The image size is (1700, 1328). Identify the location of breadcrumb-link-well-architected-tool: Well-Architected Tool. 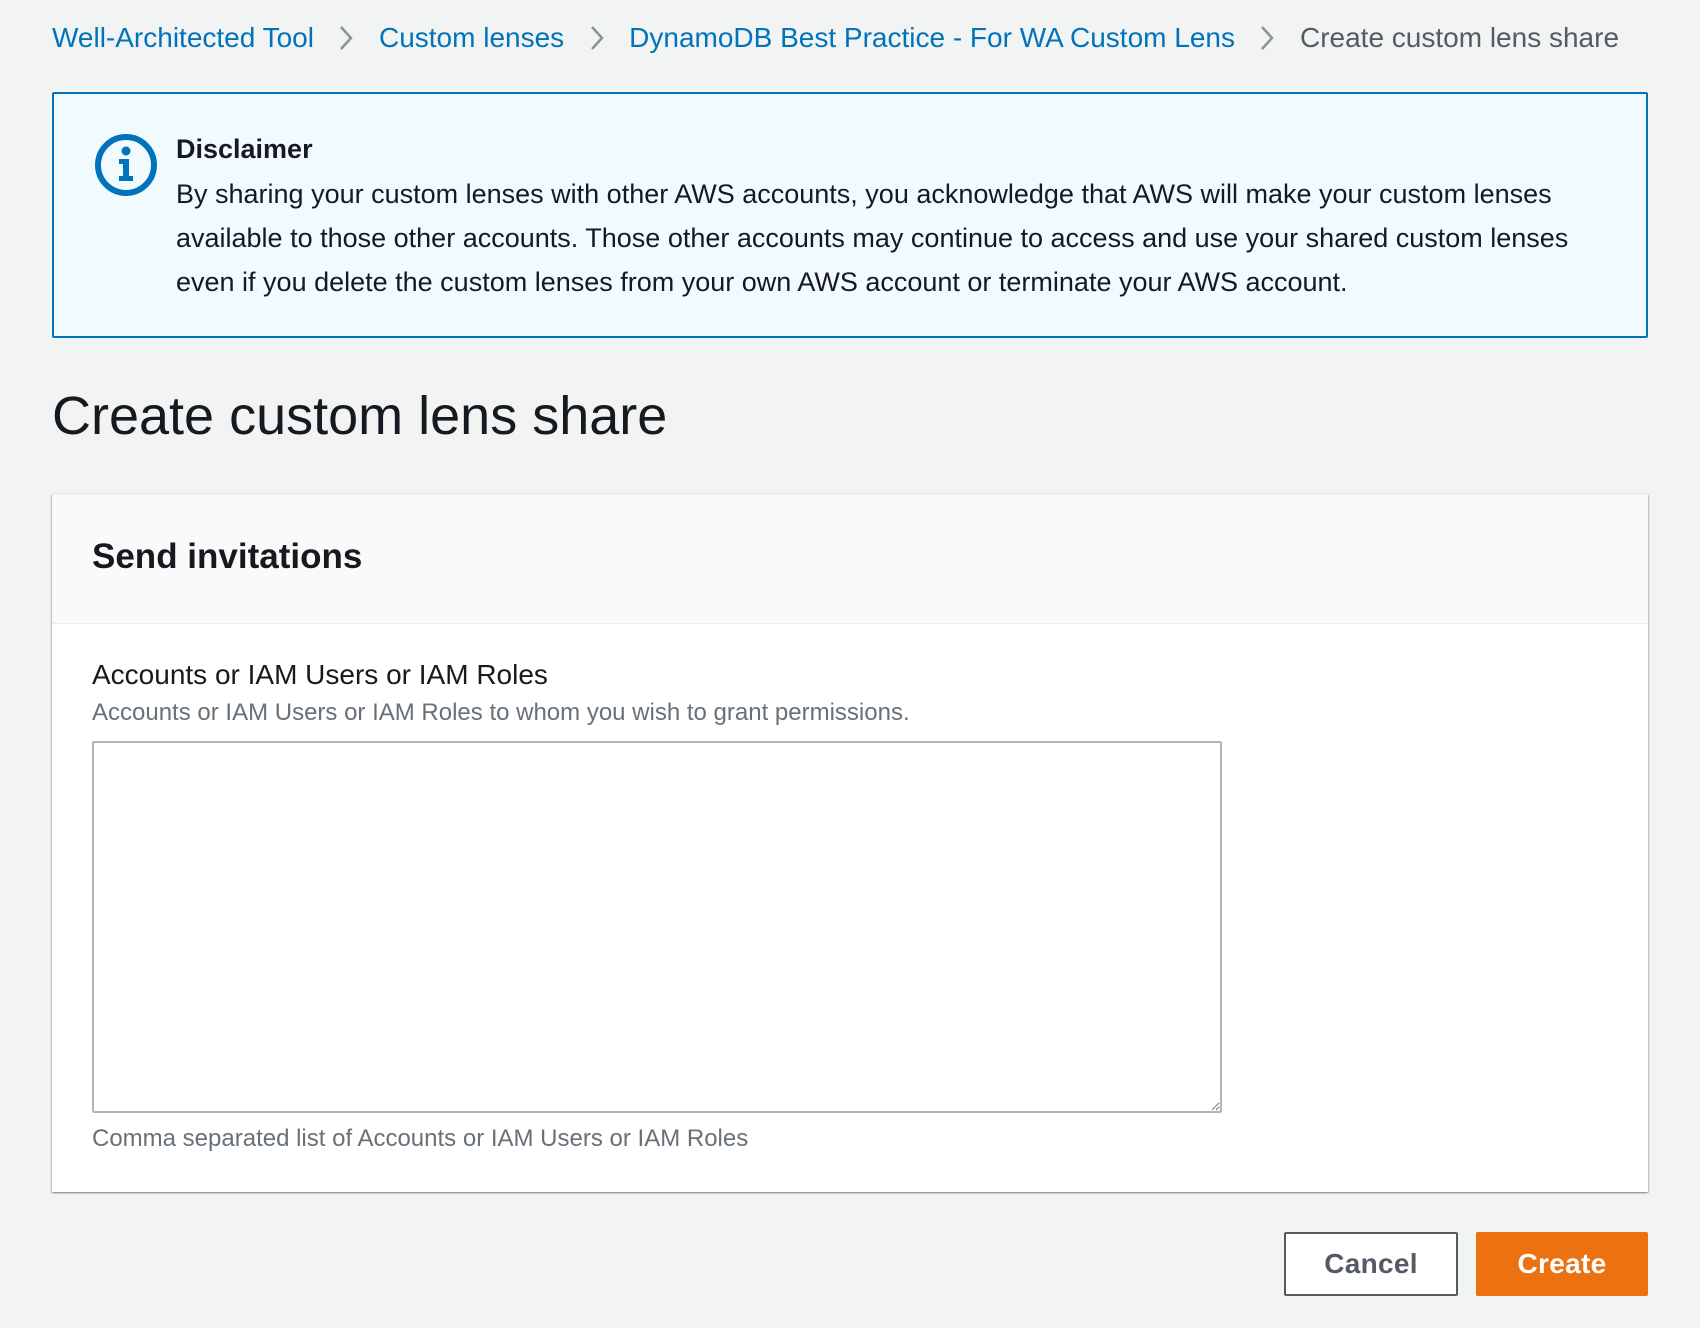
(183, 38).